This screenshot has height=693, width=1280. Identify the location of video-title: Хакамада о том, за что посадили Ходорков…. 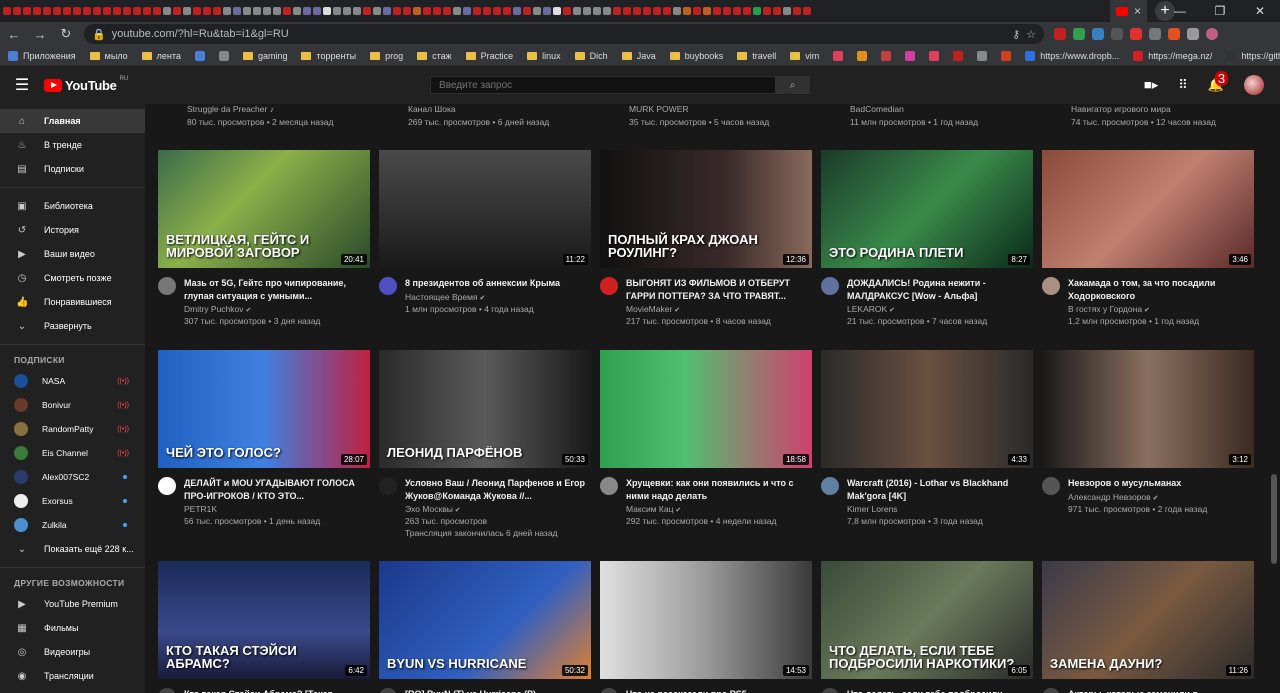
(1160, 289).